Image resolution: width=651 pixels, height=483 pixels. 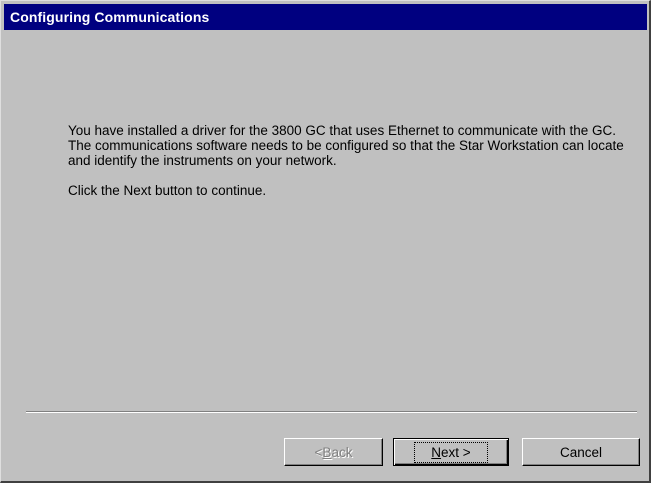 I want to click on next-button-mnemonic: N, so click(x=436, y=452).